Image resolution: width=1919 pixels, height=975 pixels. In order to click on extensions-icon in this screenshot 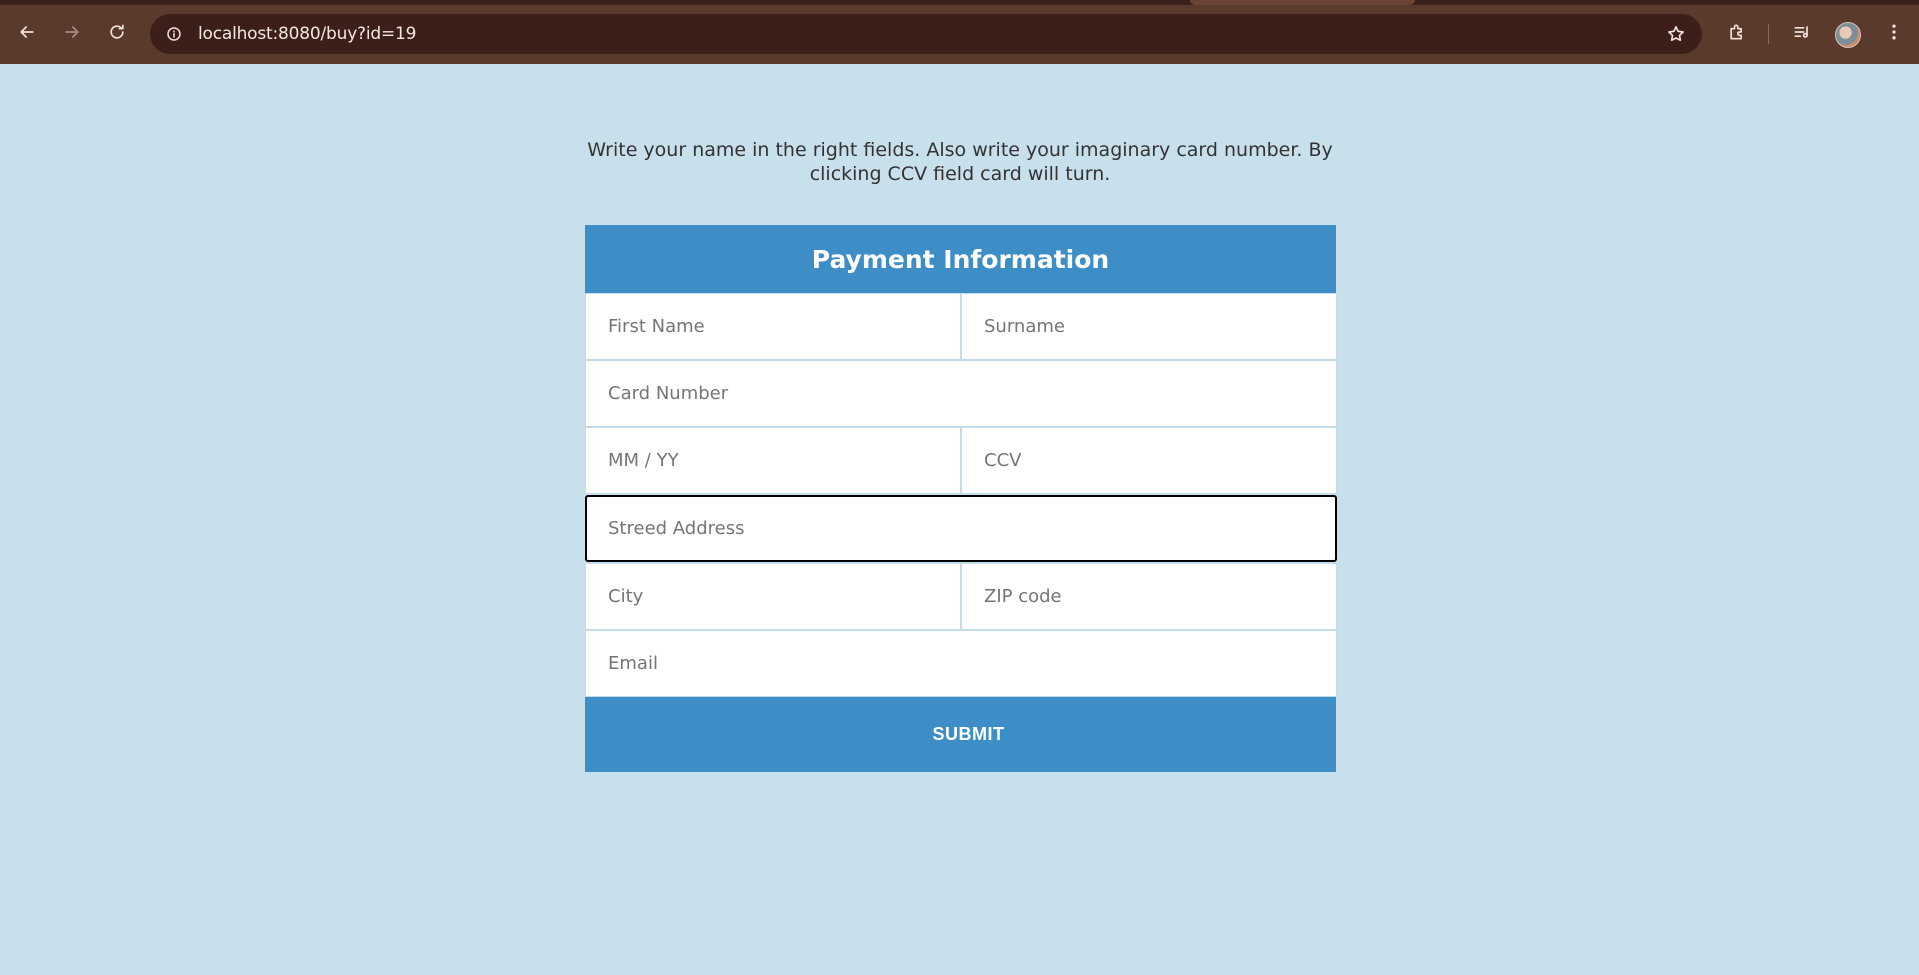, I will do `click(1737, 34)`.